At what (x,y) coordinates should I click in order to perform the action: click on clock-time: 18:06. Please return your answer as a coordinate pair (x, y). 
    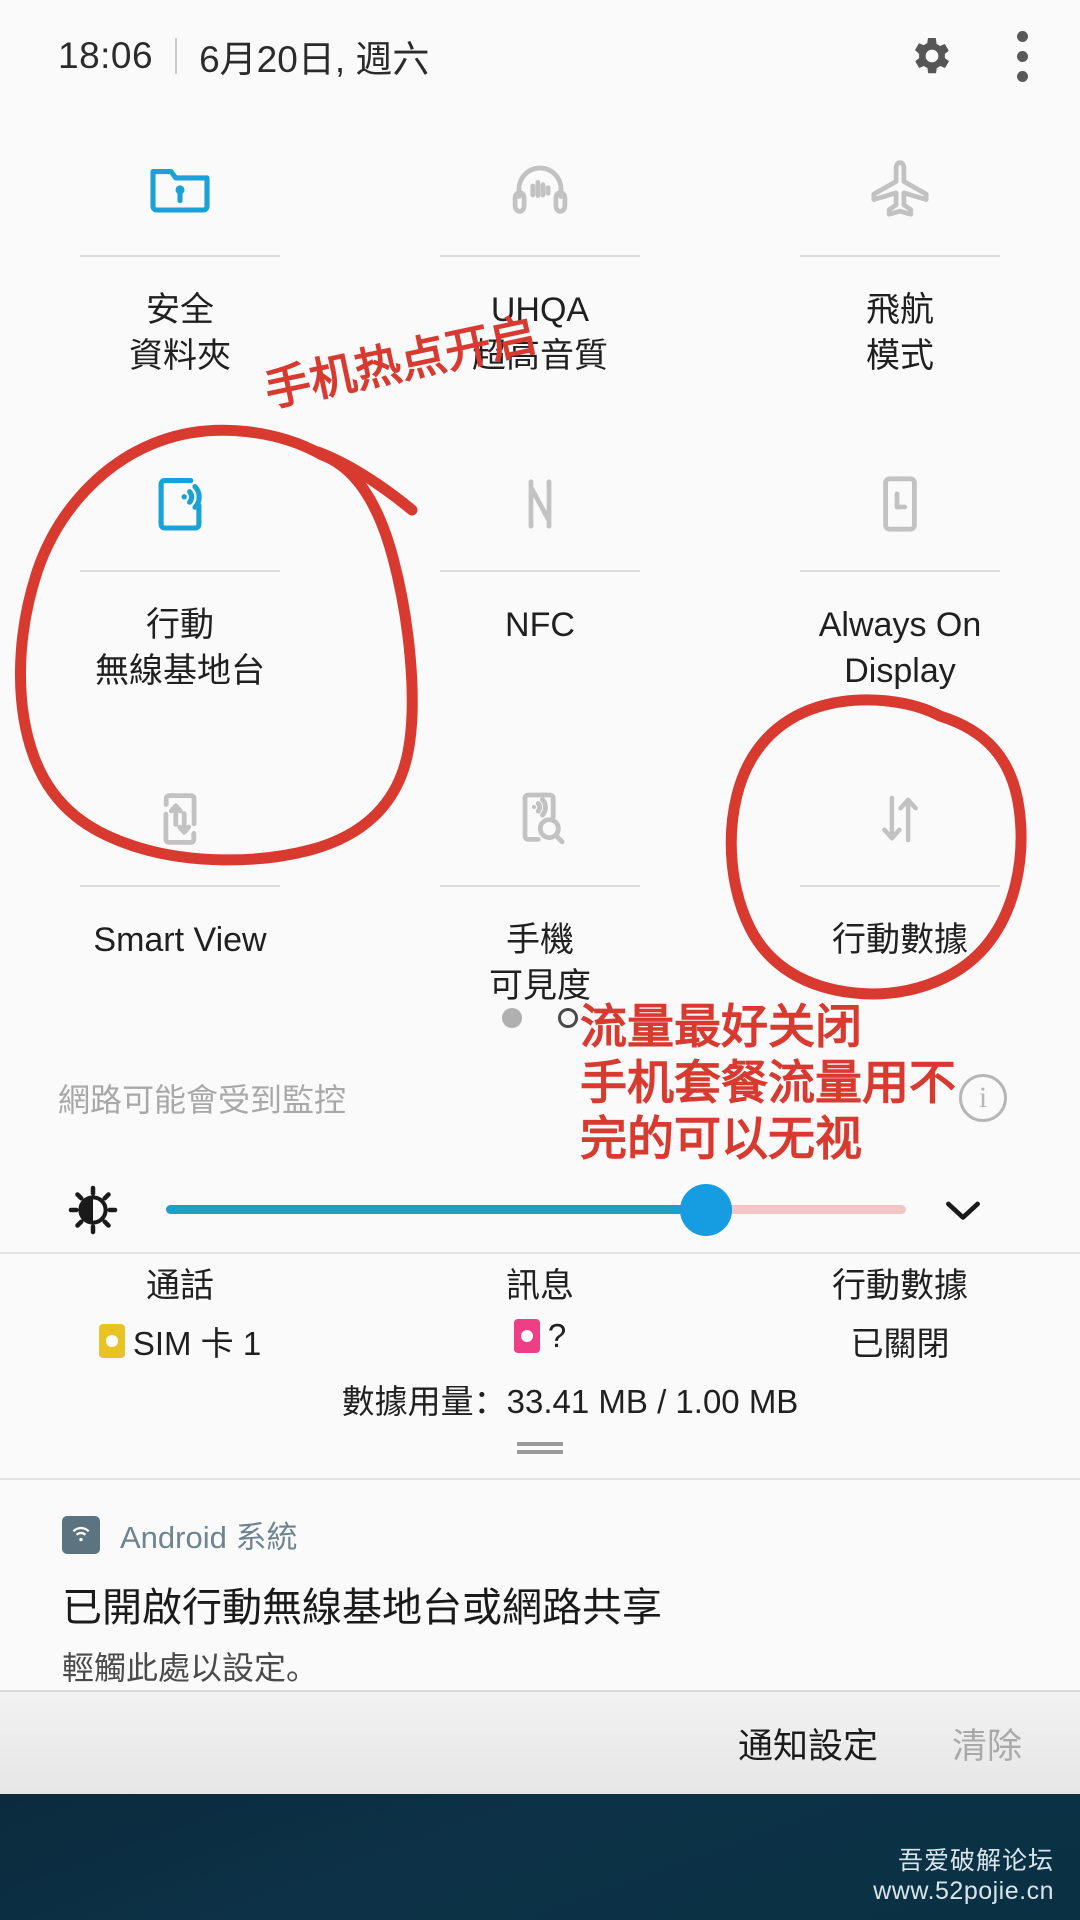
    Looking at the image, I should click on (106, 55).